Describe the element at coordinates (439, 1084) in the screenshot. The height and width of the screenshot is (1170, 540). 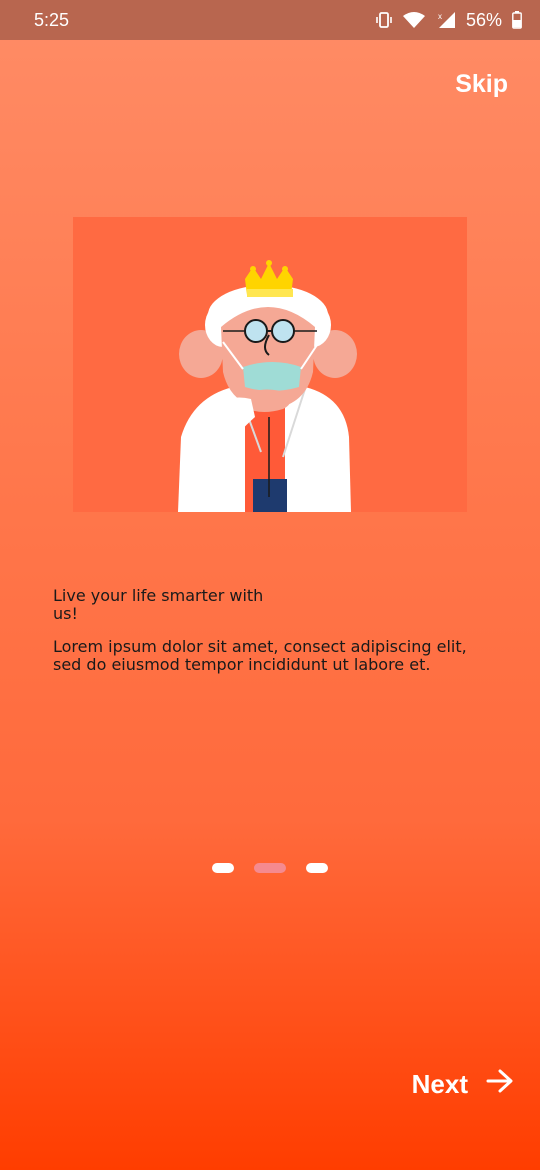
I see `next-label: Next` at that location.